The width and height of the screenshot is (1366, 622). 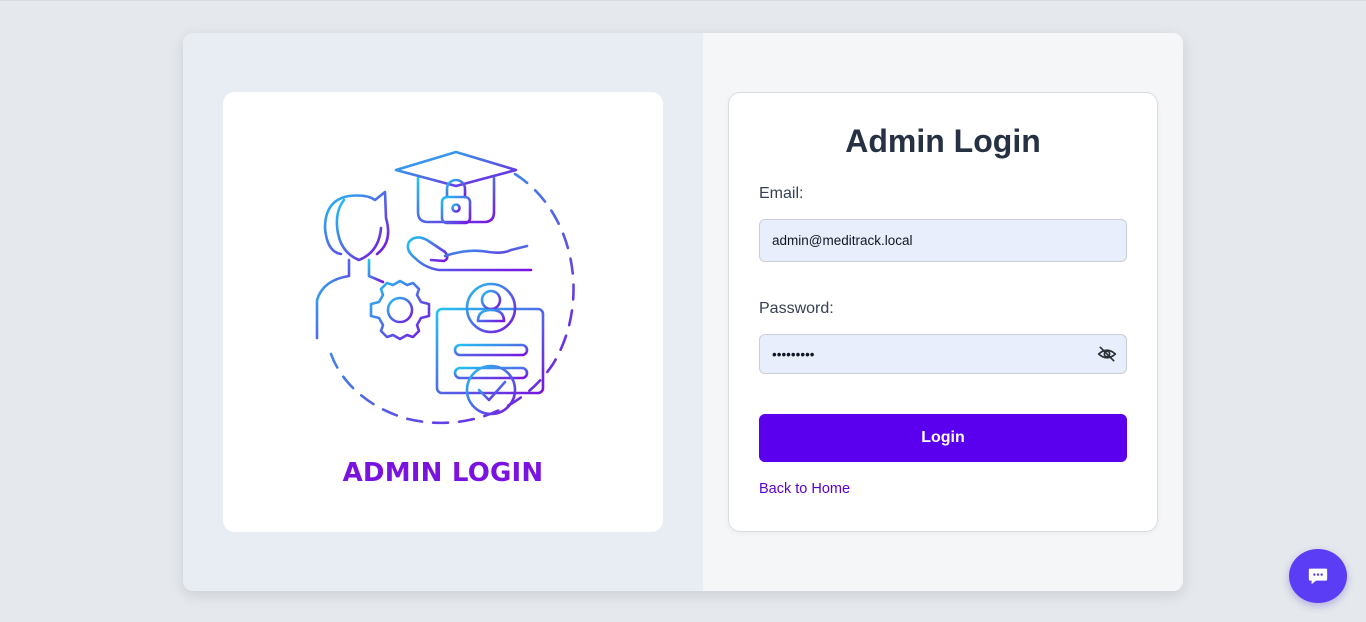 I want to click on form-title: Admin Login, so click(x=943, y=141).